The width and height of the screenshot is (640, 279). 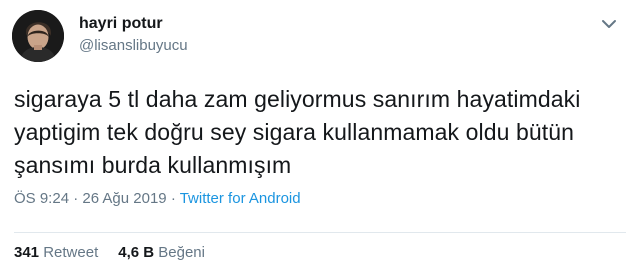 What do you see at coordinates (136, 252) in the screenshot?
I see `like-count: 4,6 B` at bounding box center [136, 252].